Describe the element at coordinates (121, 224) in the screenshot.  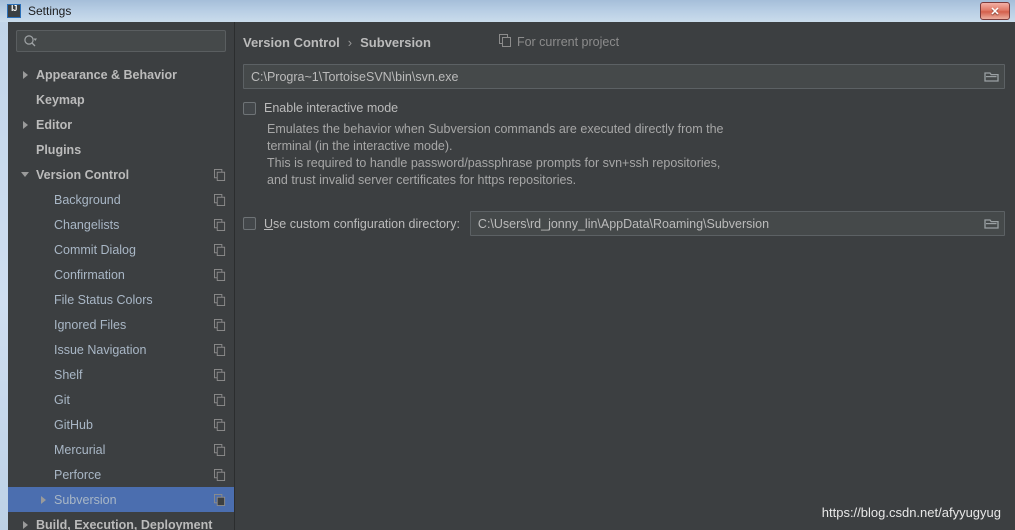
I see `sidebar-item-changelists: Changelists` at that location.